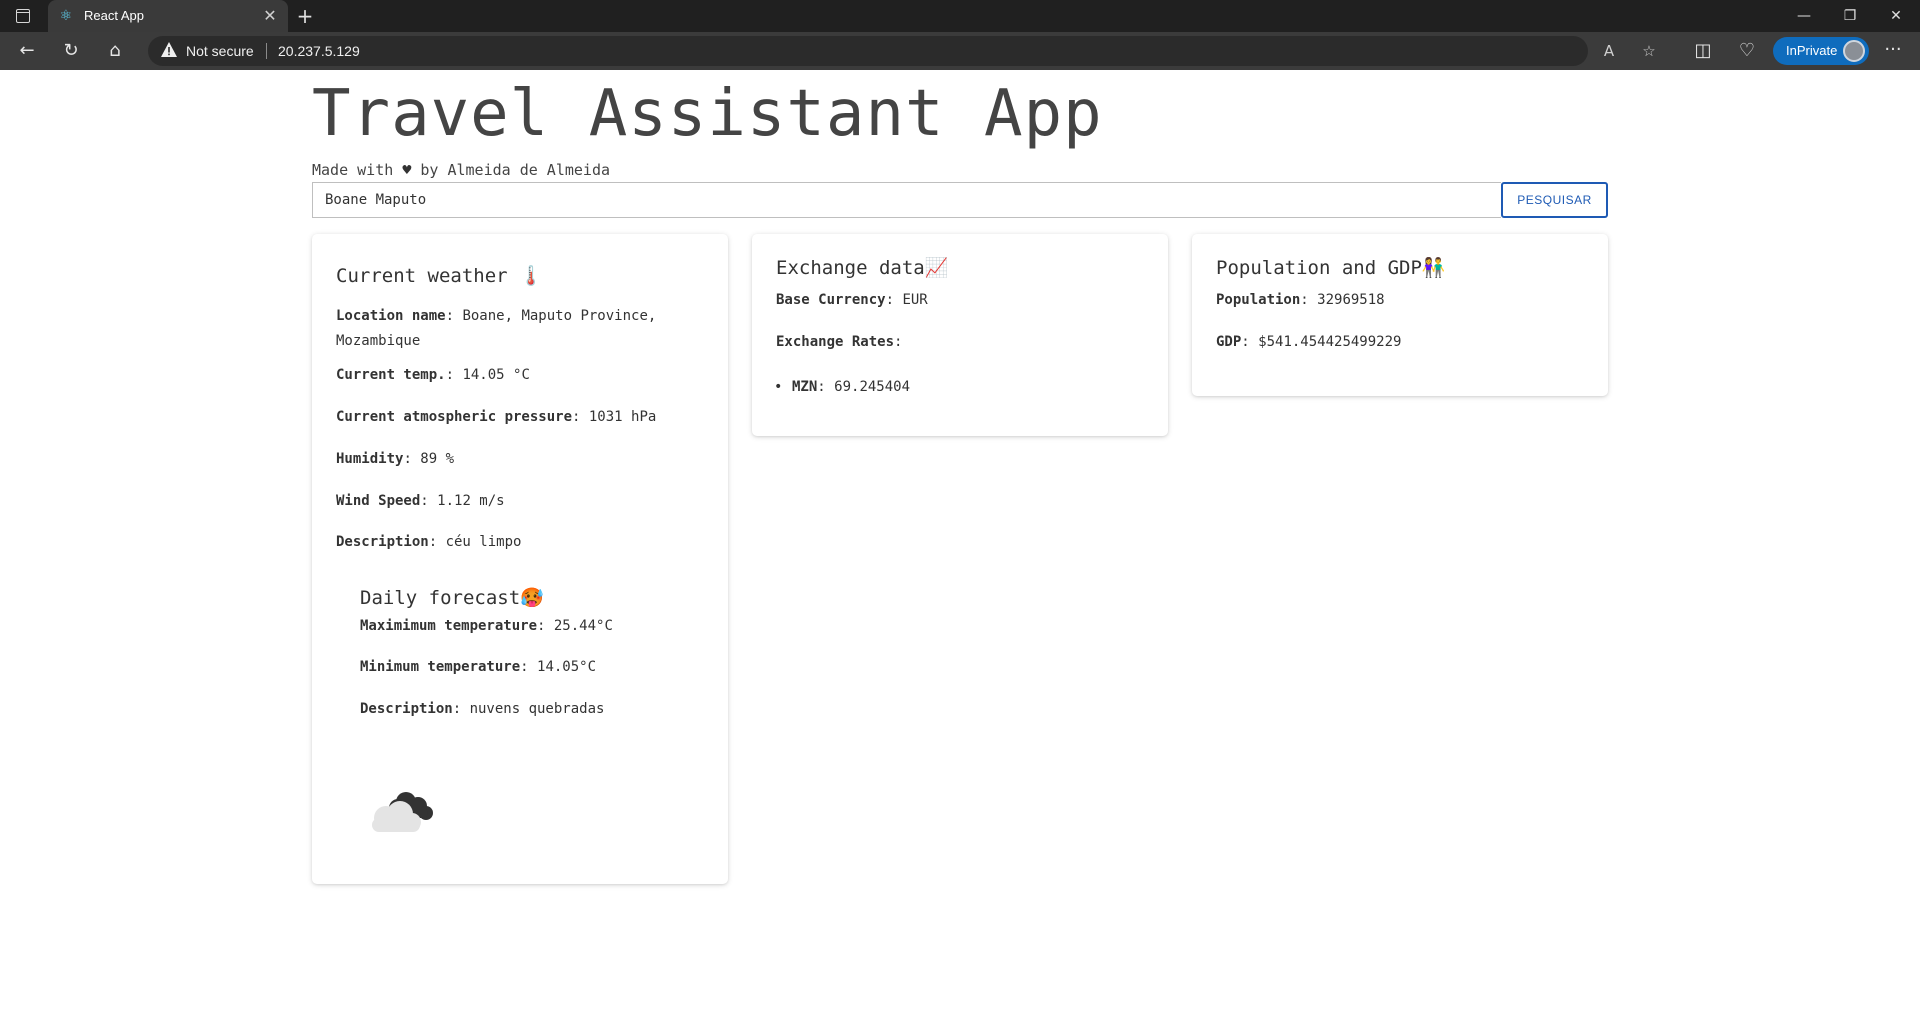 Image resolution: width=1920 pixels, height=1033 pixels. What do you see at coordinates (71, 51) in the screenshot?
I see `refresh-icon: ↻` at bounding box center [71, 51].